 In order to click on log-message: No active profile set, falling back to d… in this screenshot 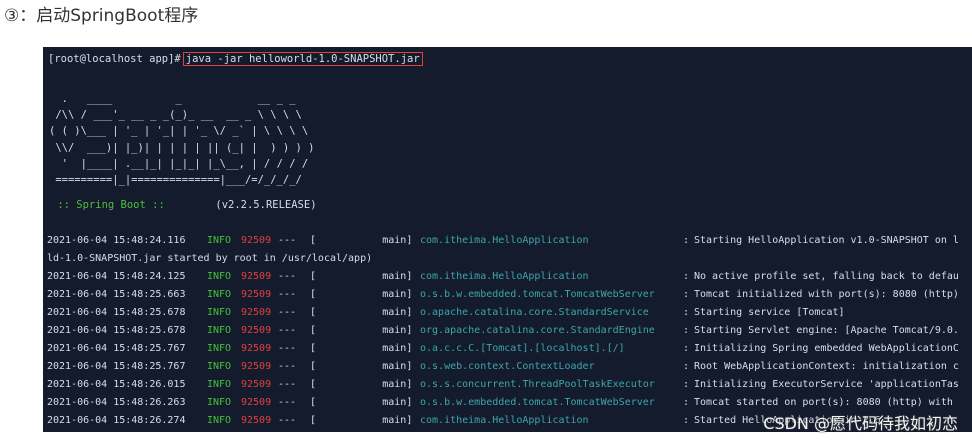, I will do `click(826, 276)`.